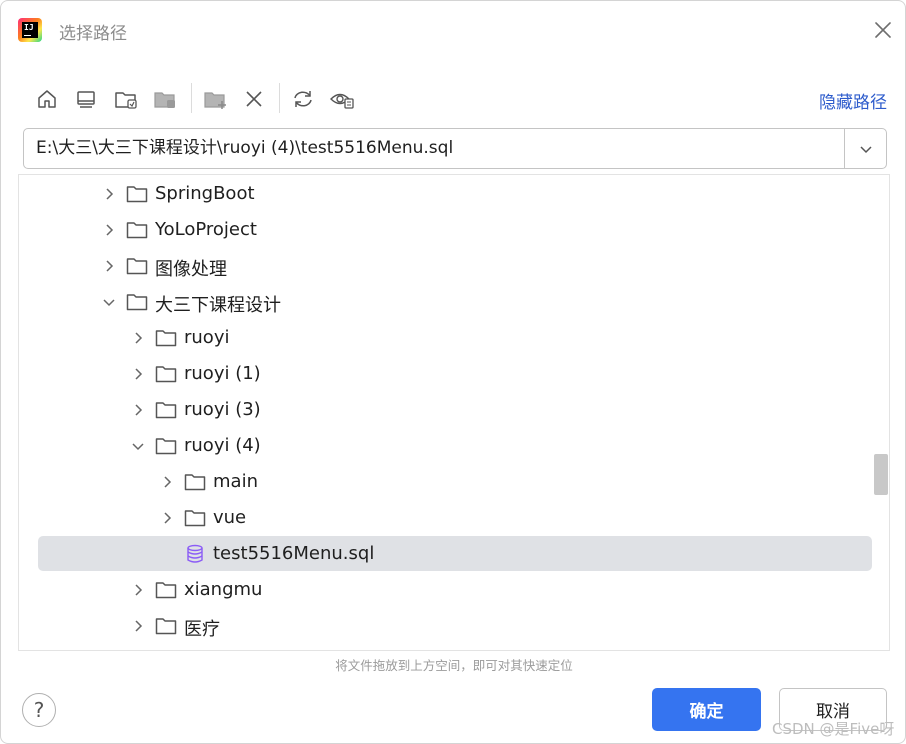 This screenshot has height=744, width=906. I want to click on help-icon: ?, so click(39, 710).